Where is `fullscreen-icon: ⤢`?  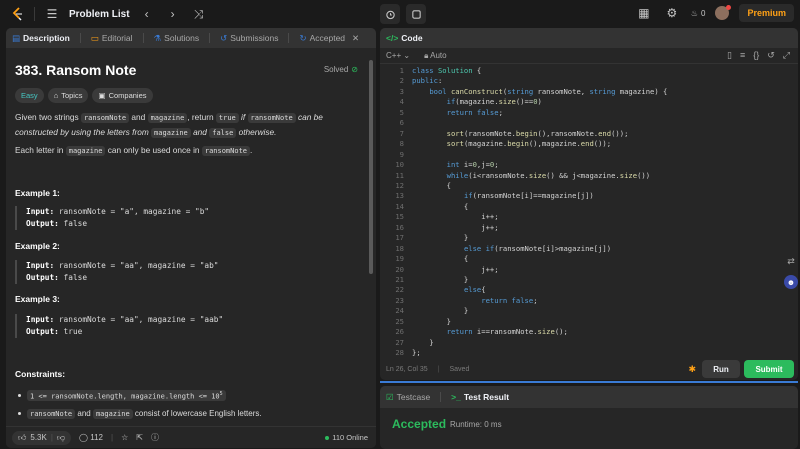
fullscreen-icon: ⤢ is located at coordinates (786, 55).